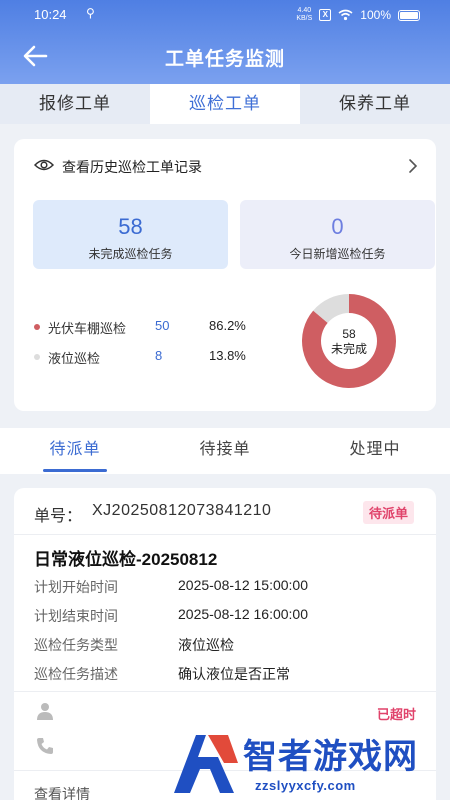 The height and width of the screenshot is (800, 450). What do you see at coordinates (126, 559) in the screenshot?
I see `task-title: 日常液位巡检-20250812` at bounding box center [126, 559].